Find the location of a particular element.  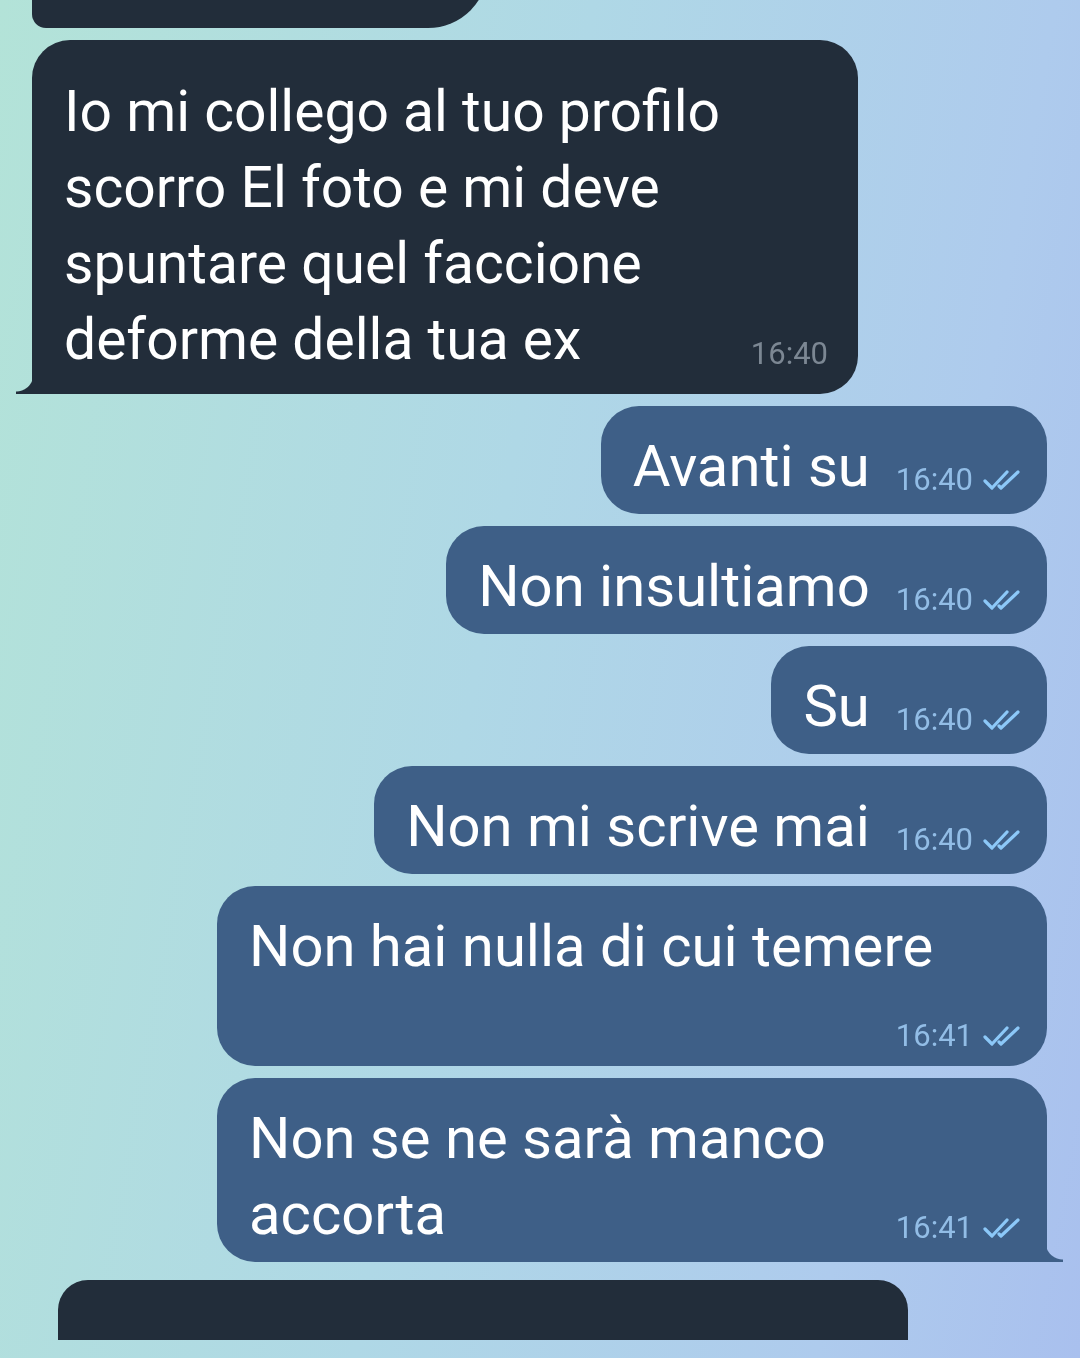

message-text: Non hai nulla di cui temere is located at coordinates (591, 946).